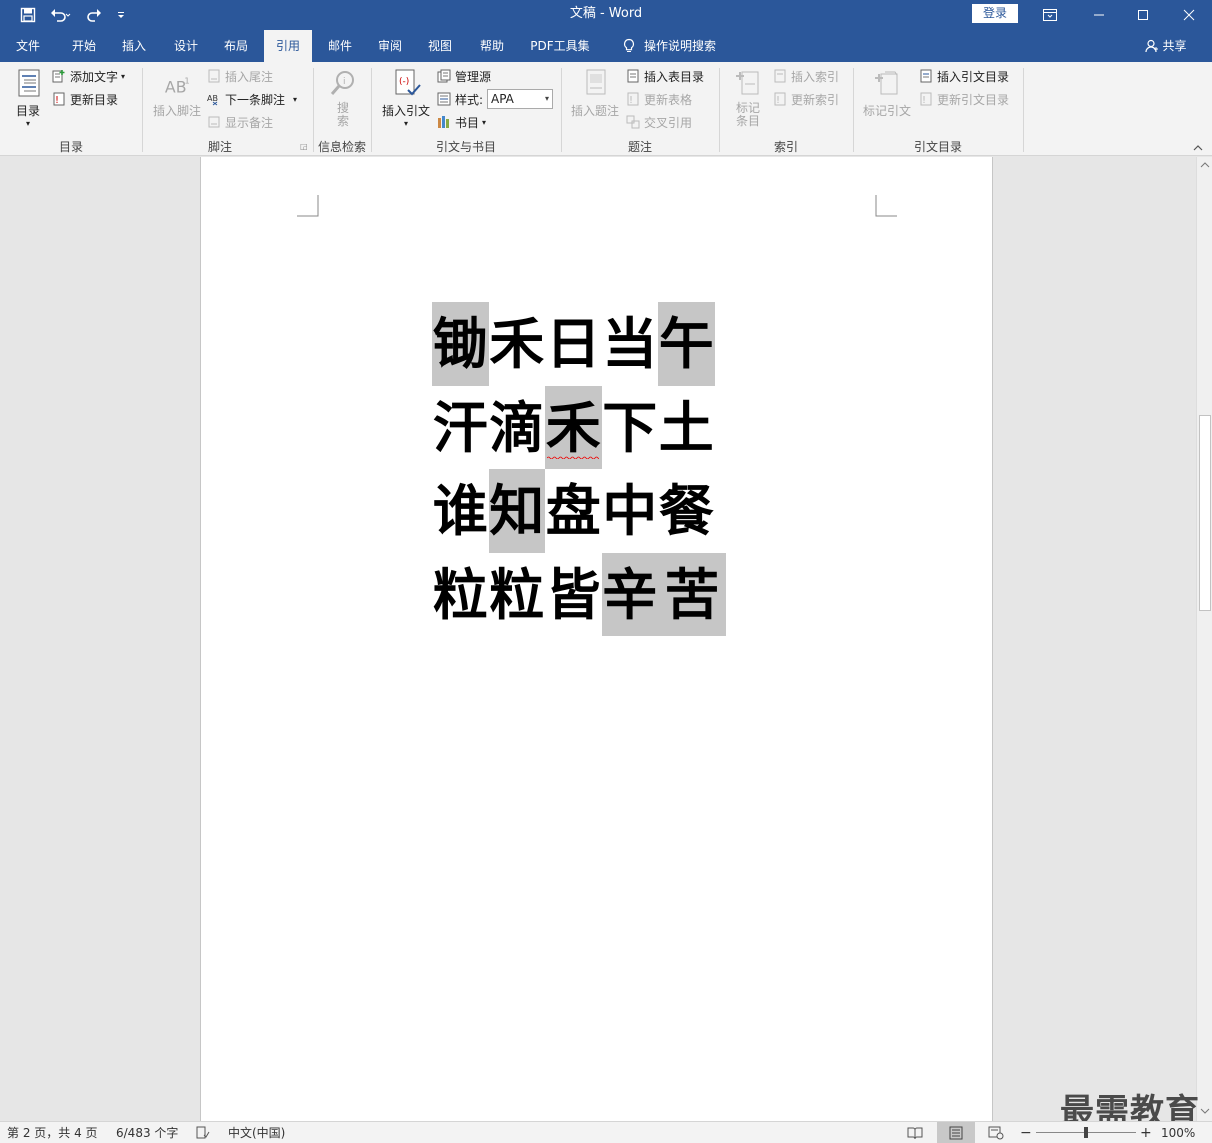  I want to click on poem-char: 土, so click(686, 427).